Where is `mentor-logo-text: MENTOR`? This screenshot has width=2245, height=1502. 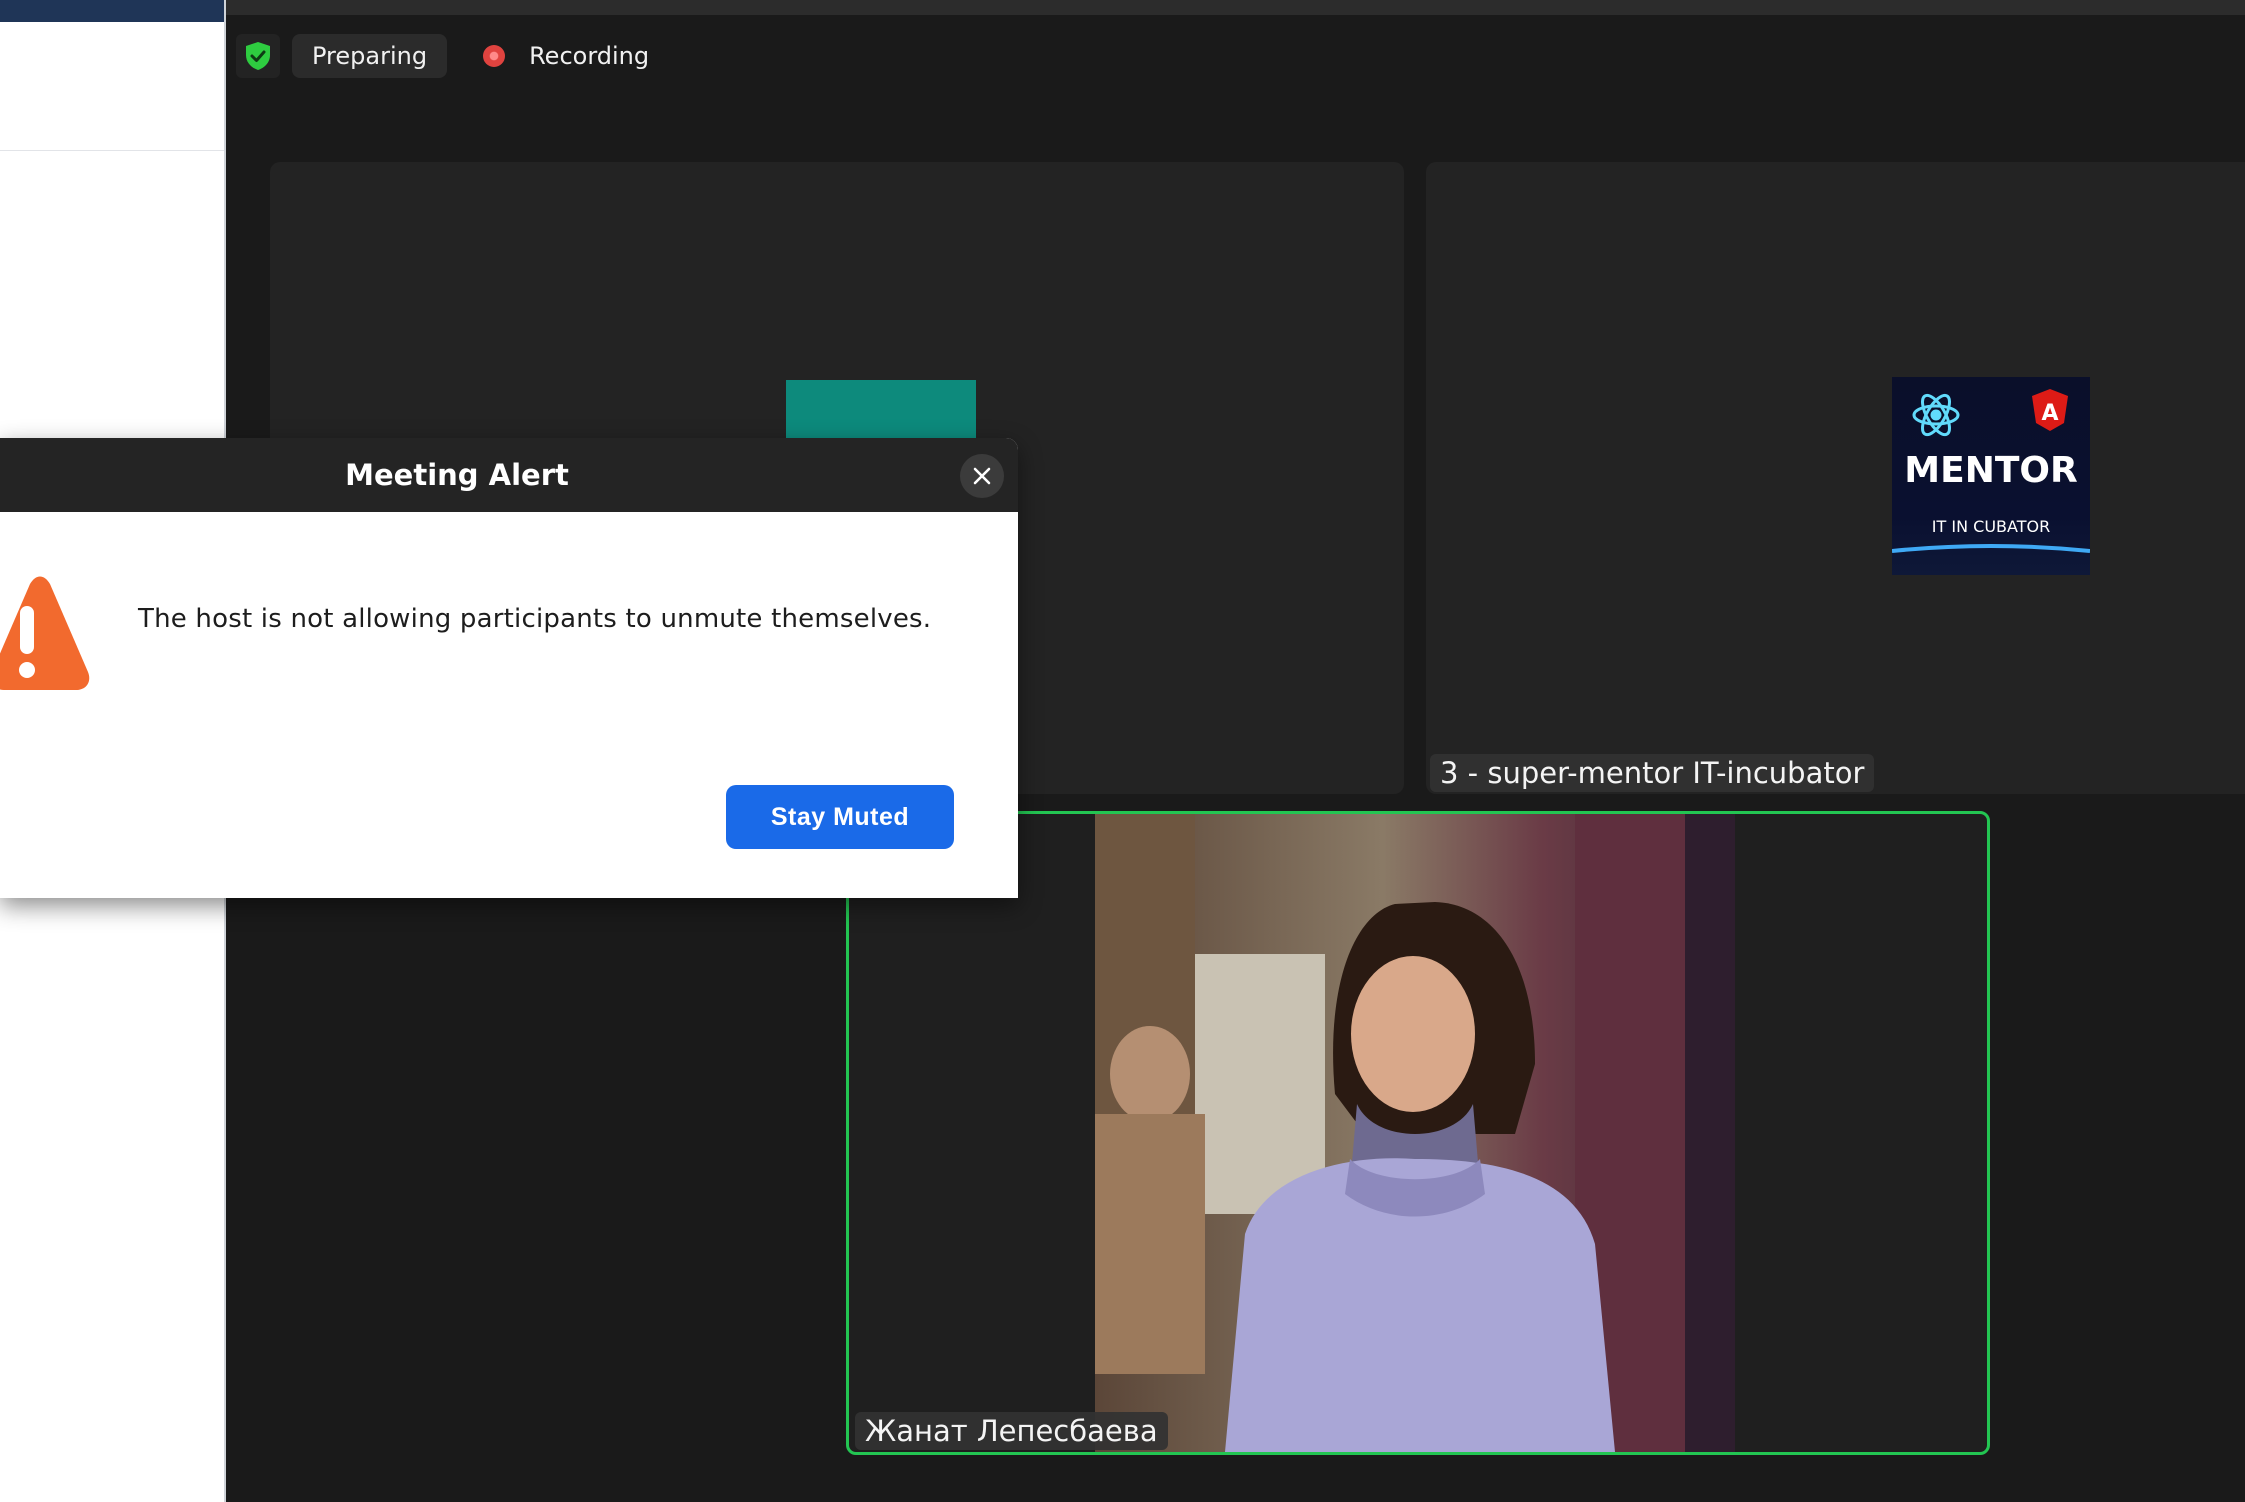
mentor-logo-text: MENTOR is located at coordinates (1990, 470).